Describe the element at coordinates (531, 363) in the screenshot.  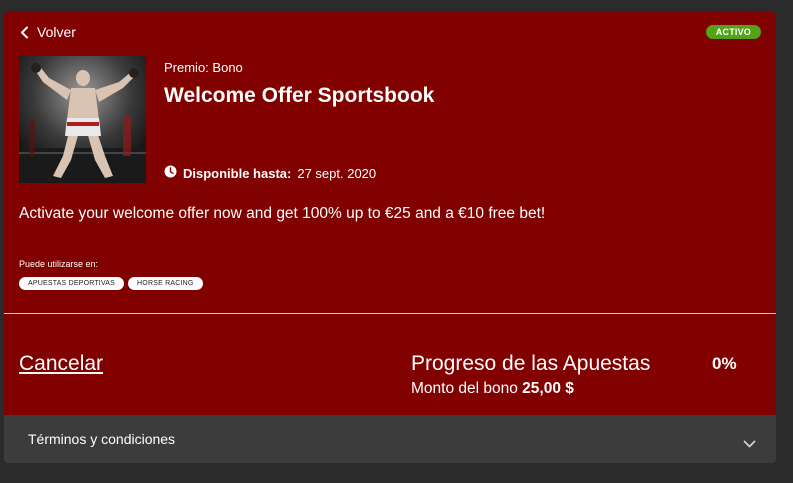
I see `progress-label: Progreso de las Apuestas` at that location.